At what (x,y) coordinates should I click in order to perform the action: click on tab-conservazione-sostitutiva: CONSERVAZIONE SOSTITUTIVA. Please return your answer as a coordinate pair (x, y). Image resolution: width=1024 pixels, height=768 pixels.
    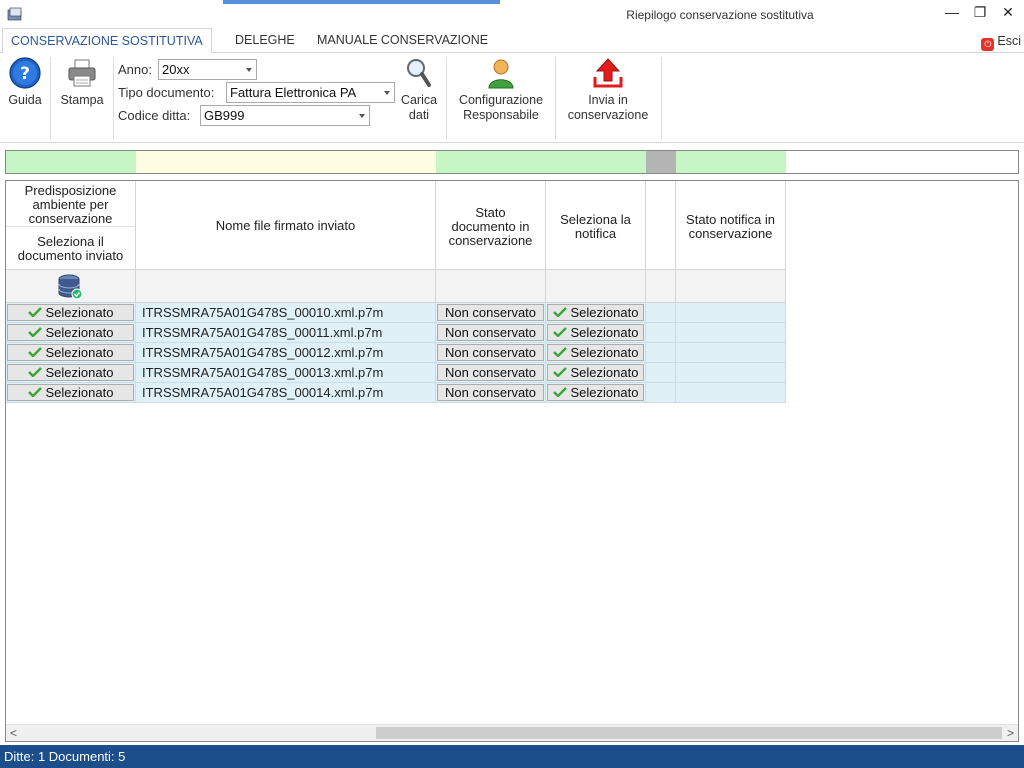
    Looking at the image, I should click on (107, 41).